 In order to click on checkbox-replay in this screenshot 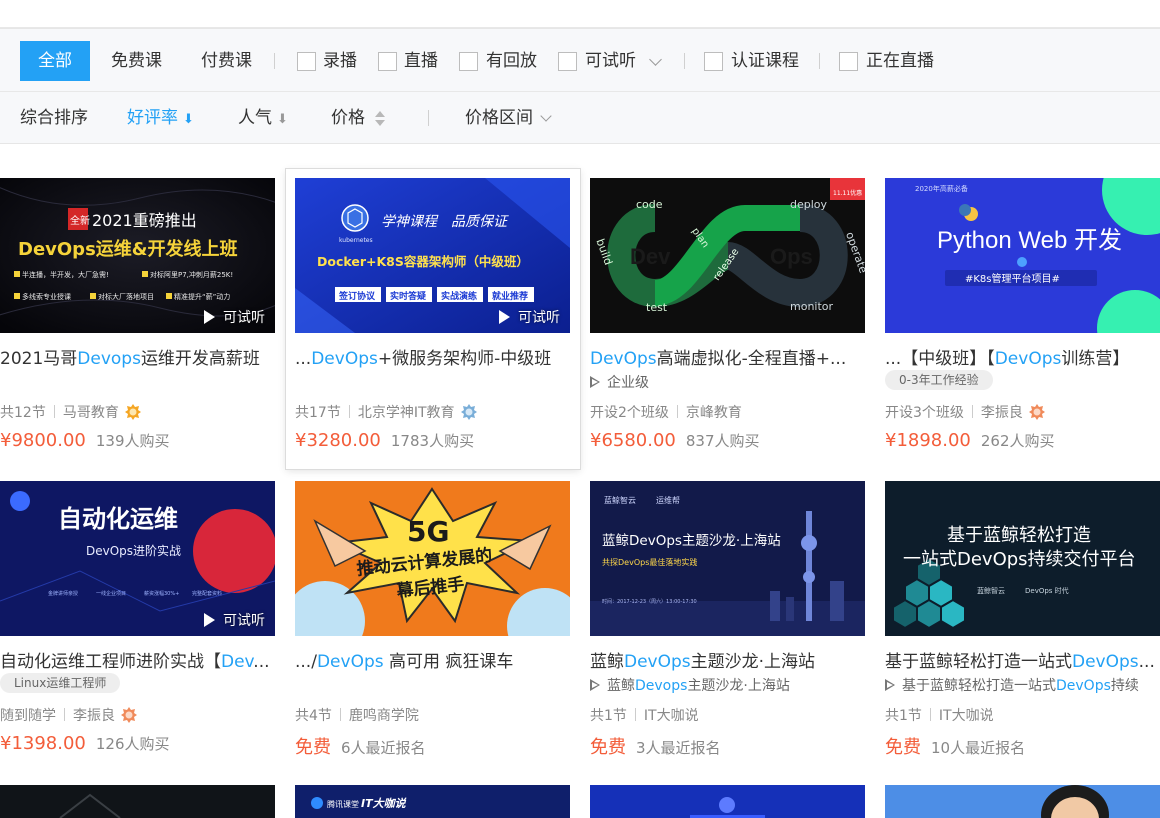, I will do `click(468, 61)`.